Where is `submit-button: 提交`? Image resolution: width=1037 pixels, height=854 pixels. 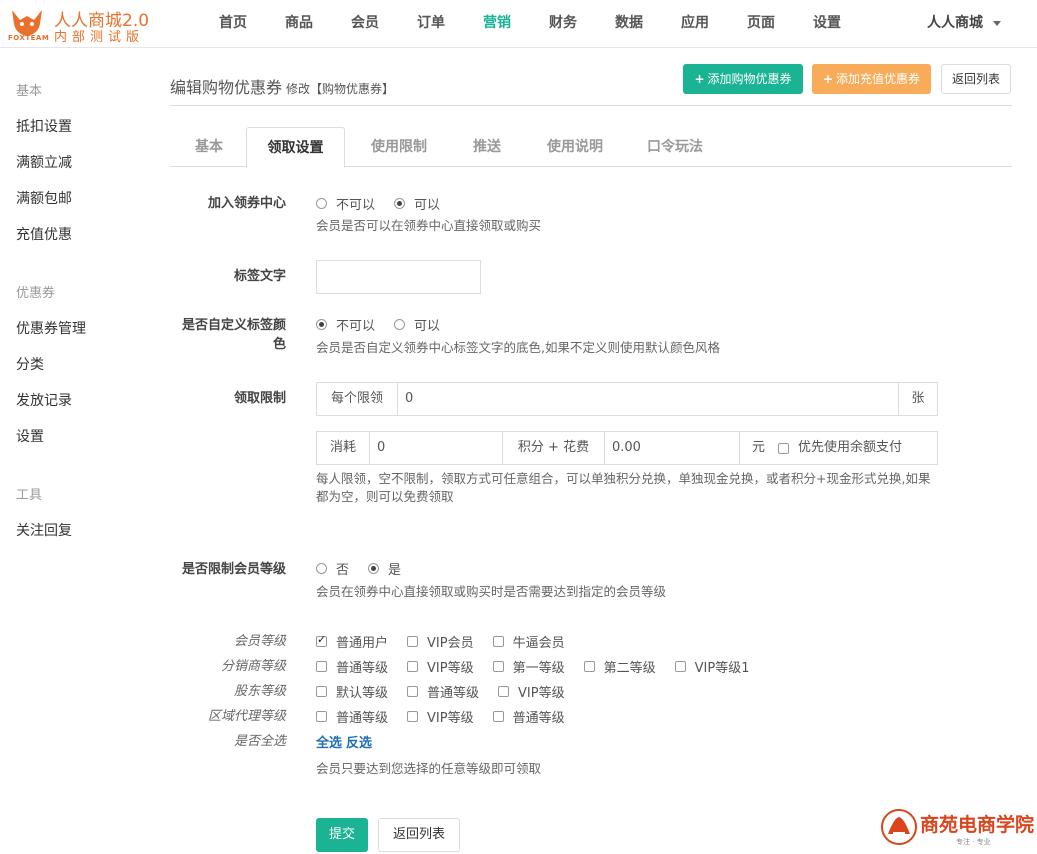 submit-button: 提交 is located at coordinates (342, 835).